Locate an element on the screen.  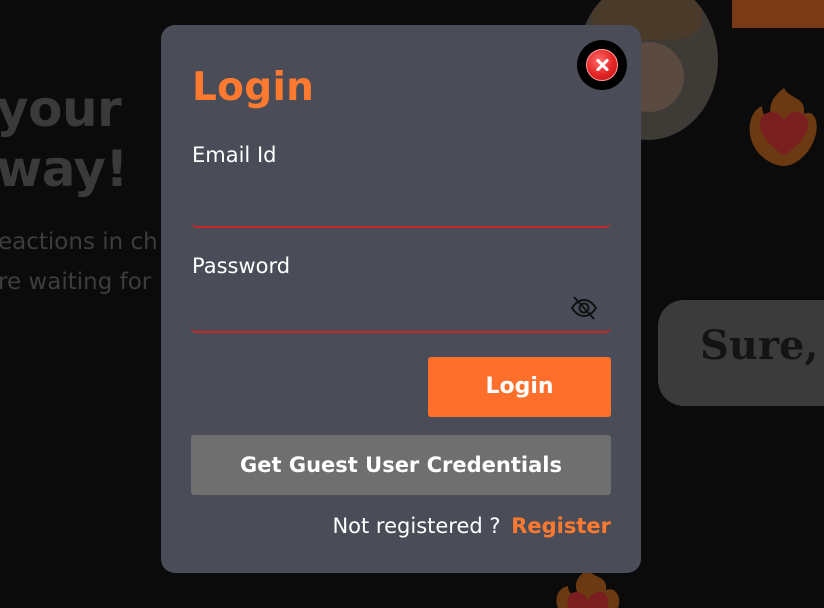
close-icon is located at coordinates (602, 65).